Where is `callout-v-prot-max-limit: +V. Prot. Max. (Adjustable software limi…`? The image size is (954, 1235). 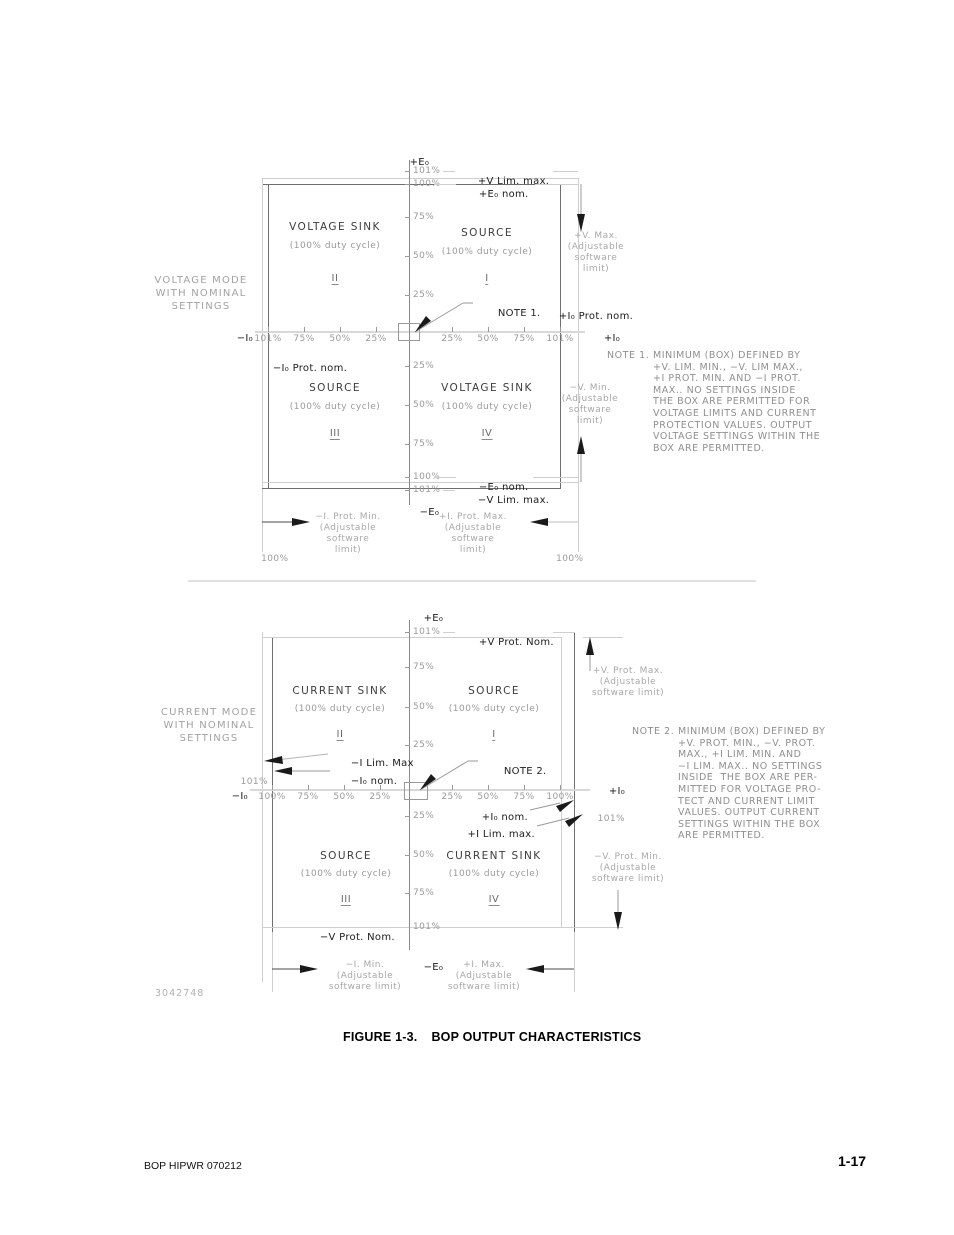
callout-v-prot-max-limit: +V. Prot. Max. (Adjustable software limi… is located at coordinates (628, 682).